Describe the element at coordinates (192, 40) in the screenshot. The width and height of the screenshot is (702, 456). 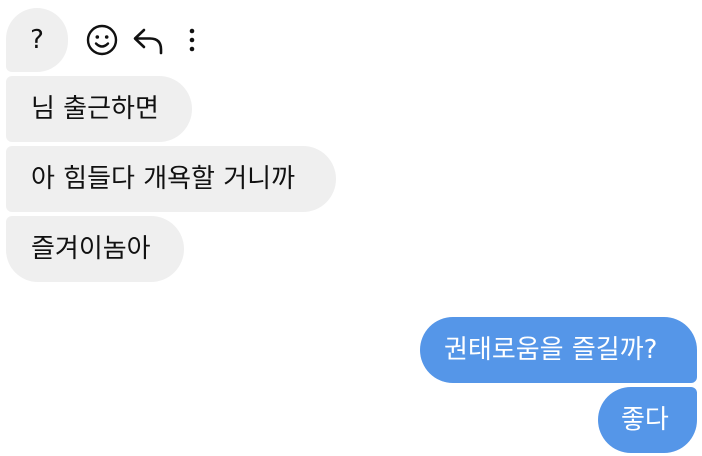
I see `more-vertical-icon` at that location.